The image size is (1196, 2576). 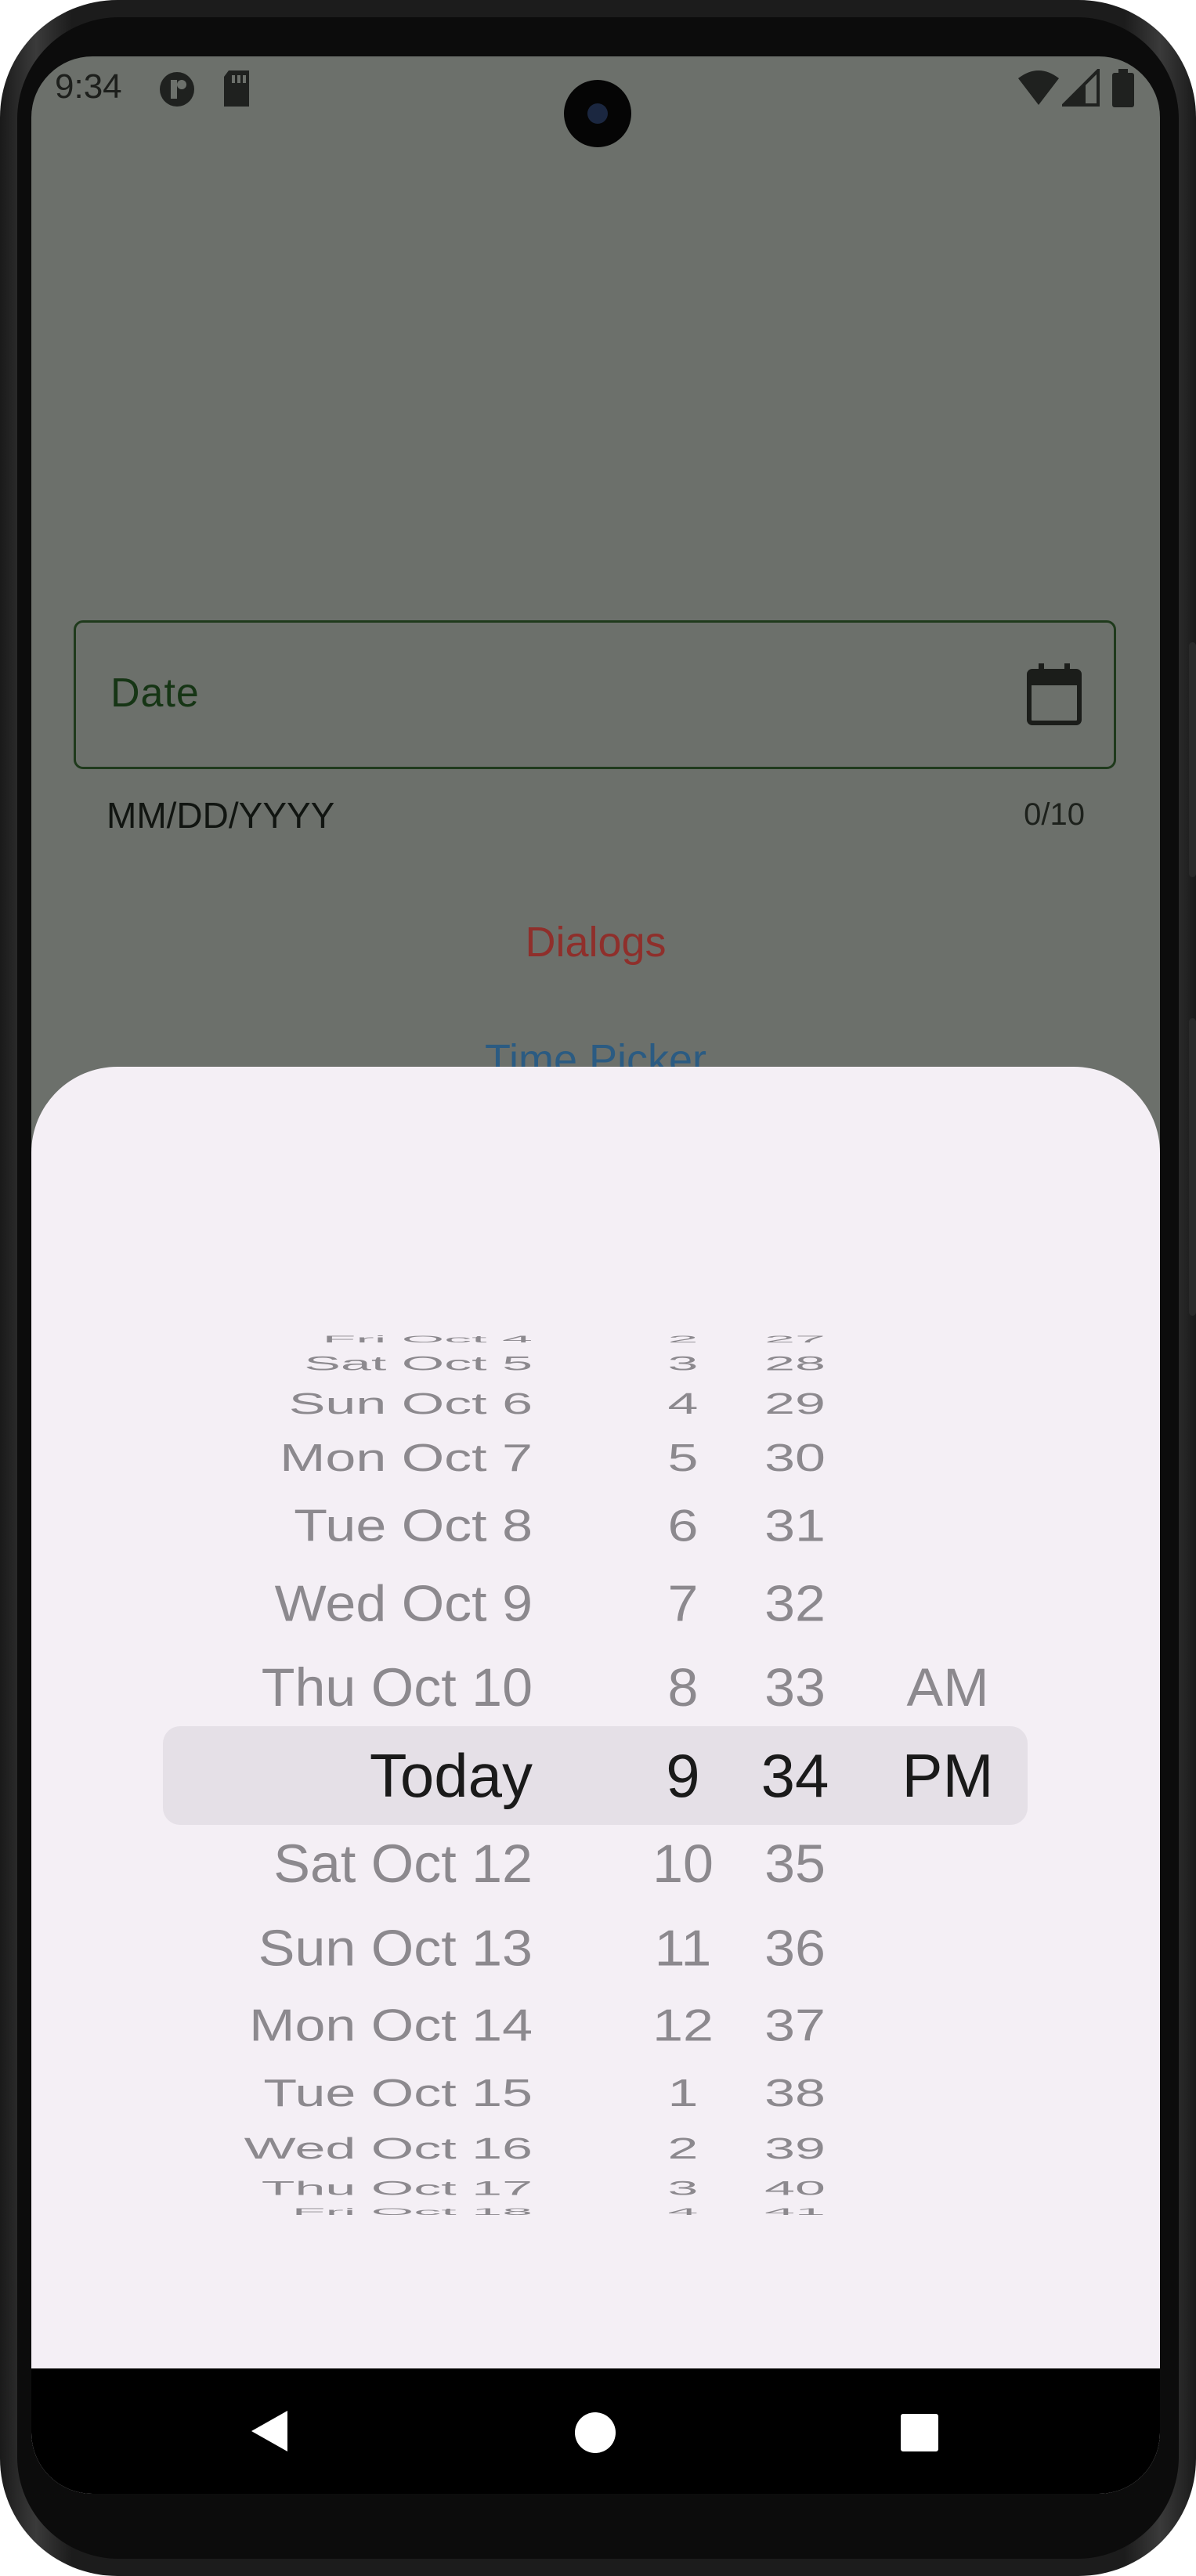 What do you see at coordinates (1038, 87) in the screenshot?
I see `wifi-icon` at bounding box center [1038, 87].